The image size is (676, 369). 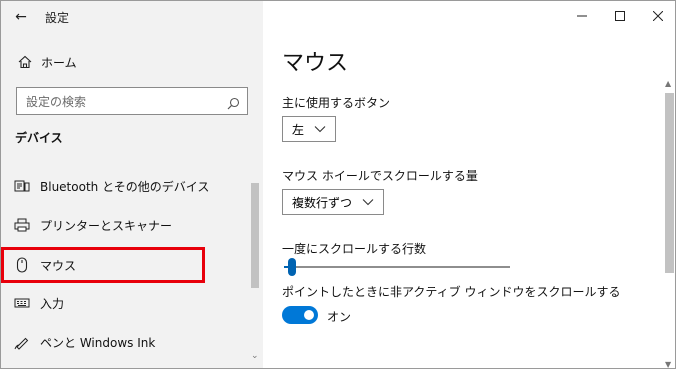 I want to click on printer-icon, so click(x=22, y=225).